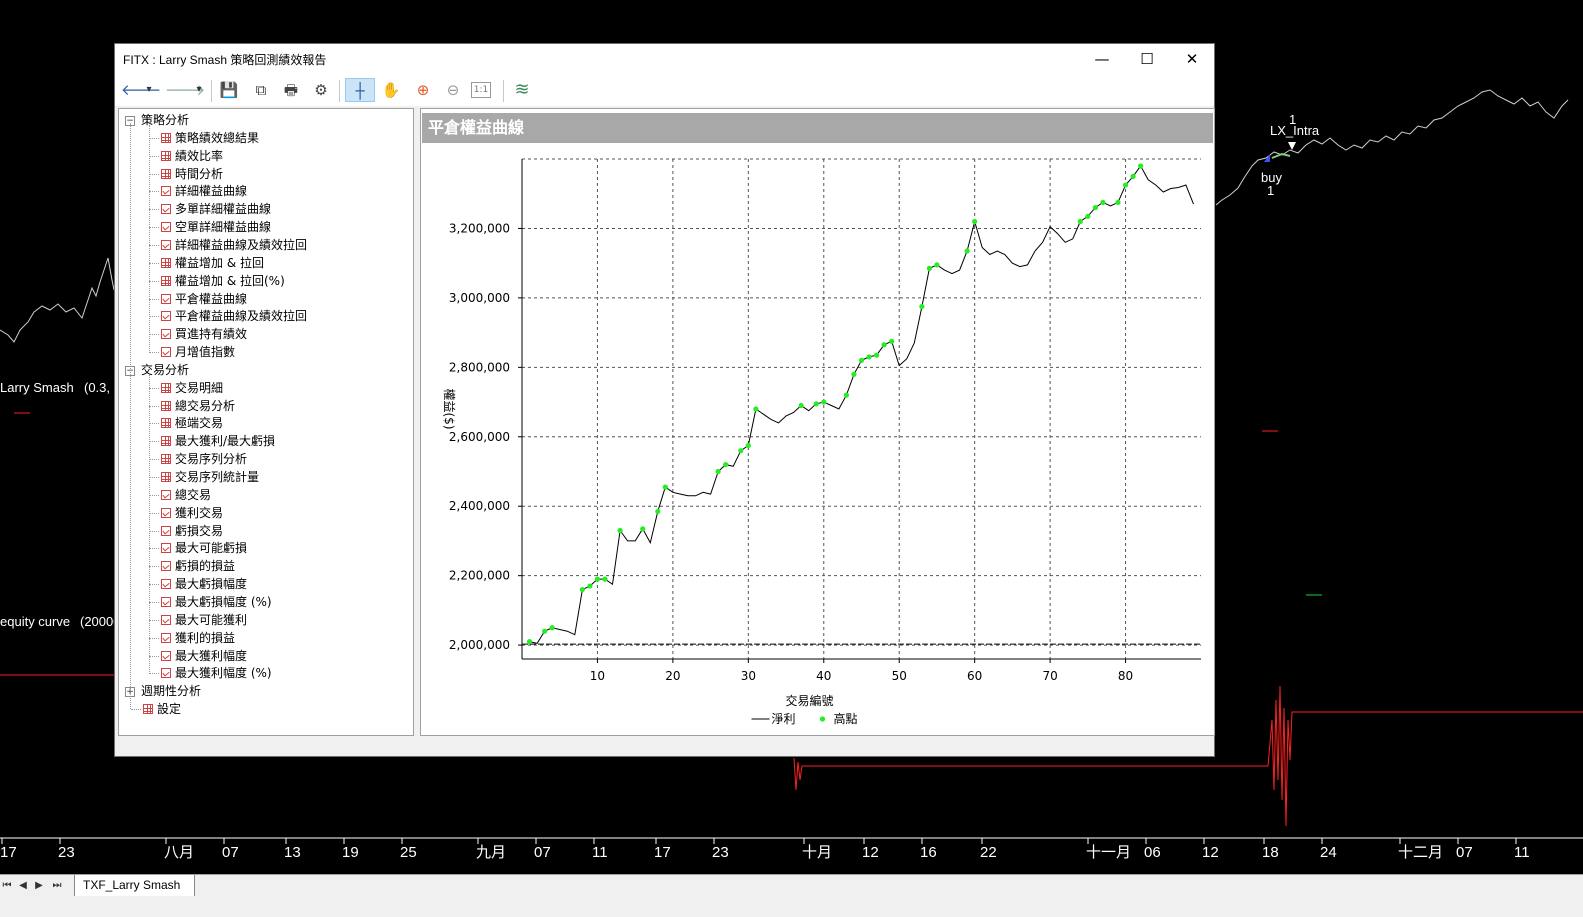  Describe the element at coordinates (479, 576) in the screenshot. I see `y-tick-label: 2,200,000` at that location.